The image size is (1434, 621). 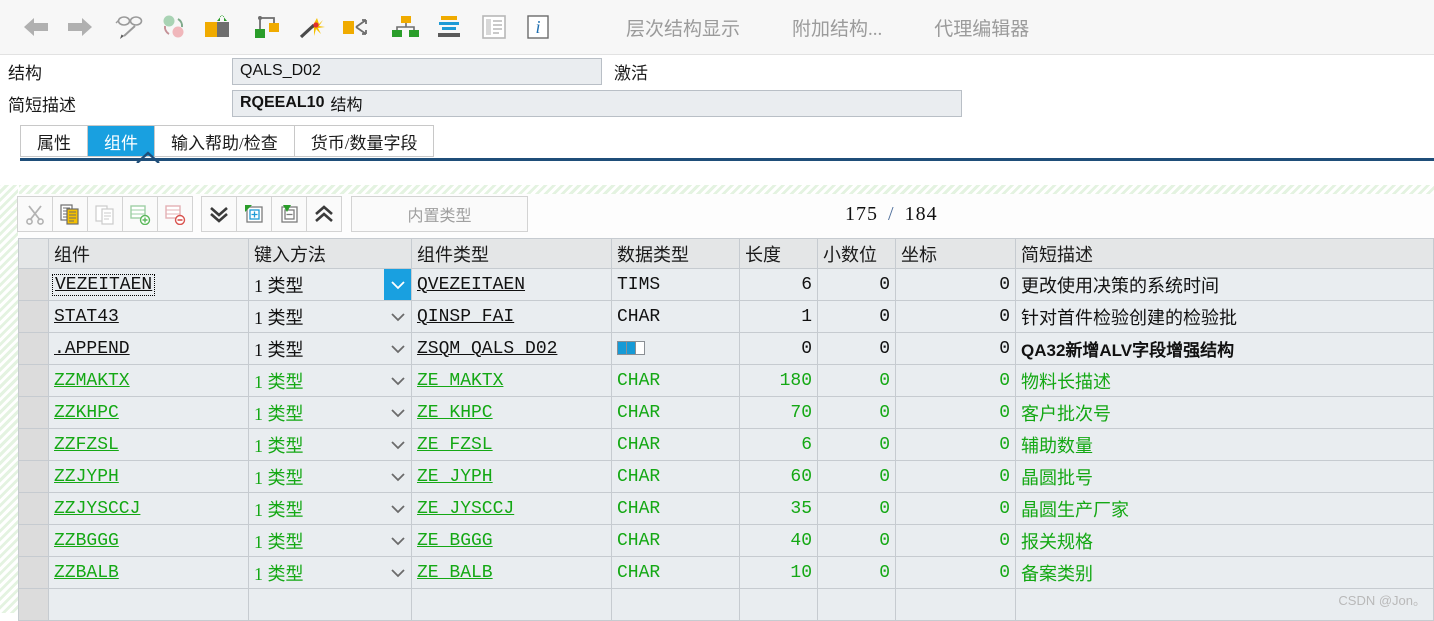 What do you see at coordinates (148, 380) in the screenshot?
I see `cell-component: ZZMAKTX` at bounding box center [148, 380].